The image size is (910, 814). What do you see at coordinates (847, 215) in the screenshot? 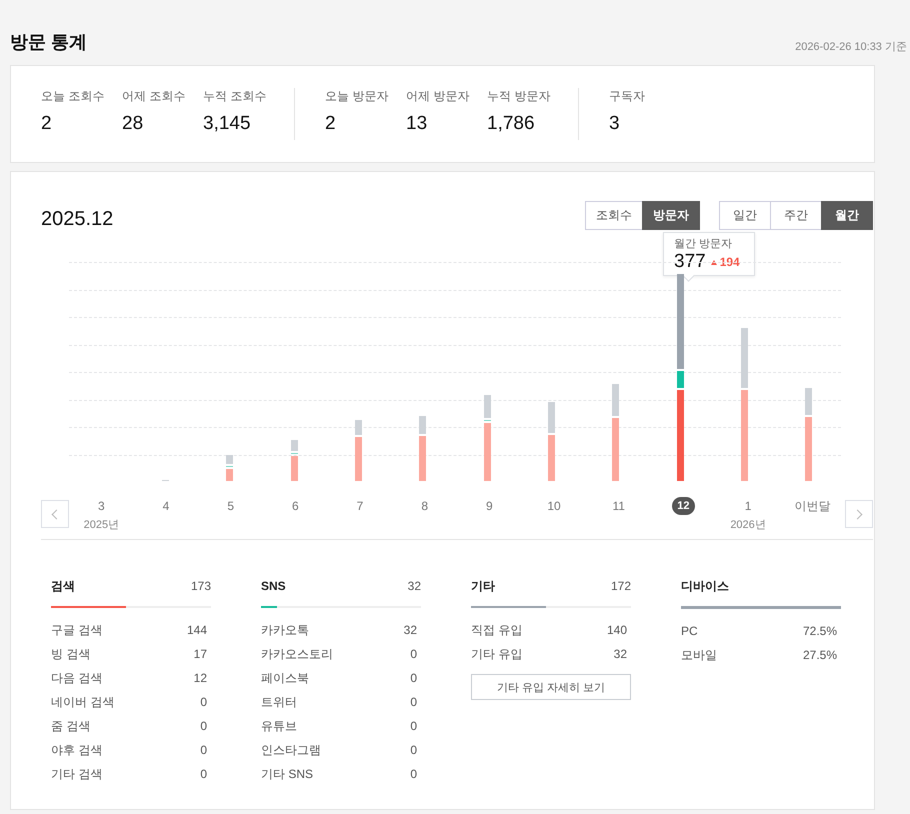
I see `tab: 월간` at bounding box center [847, 215].